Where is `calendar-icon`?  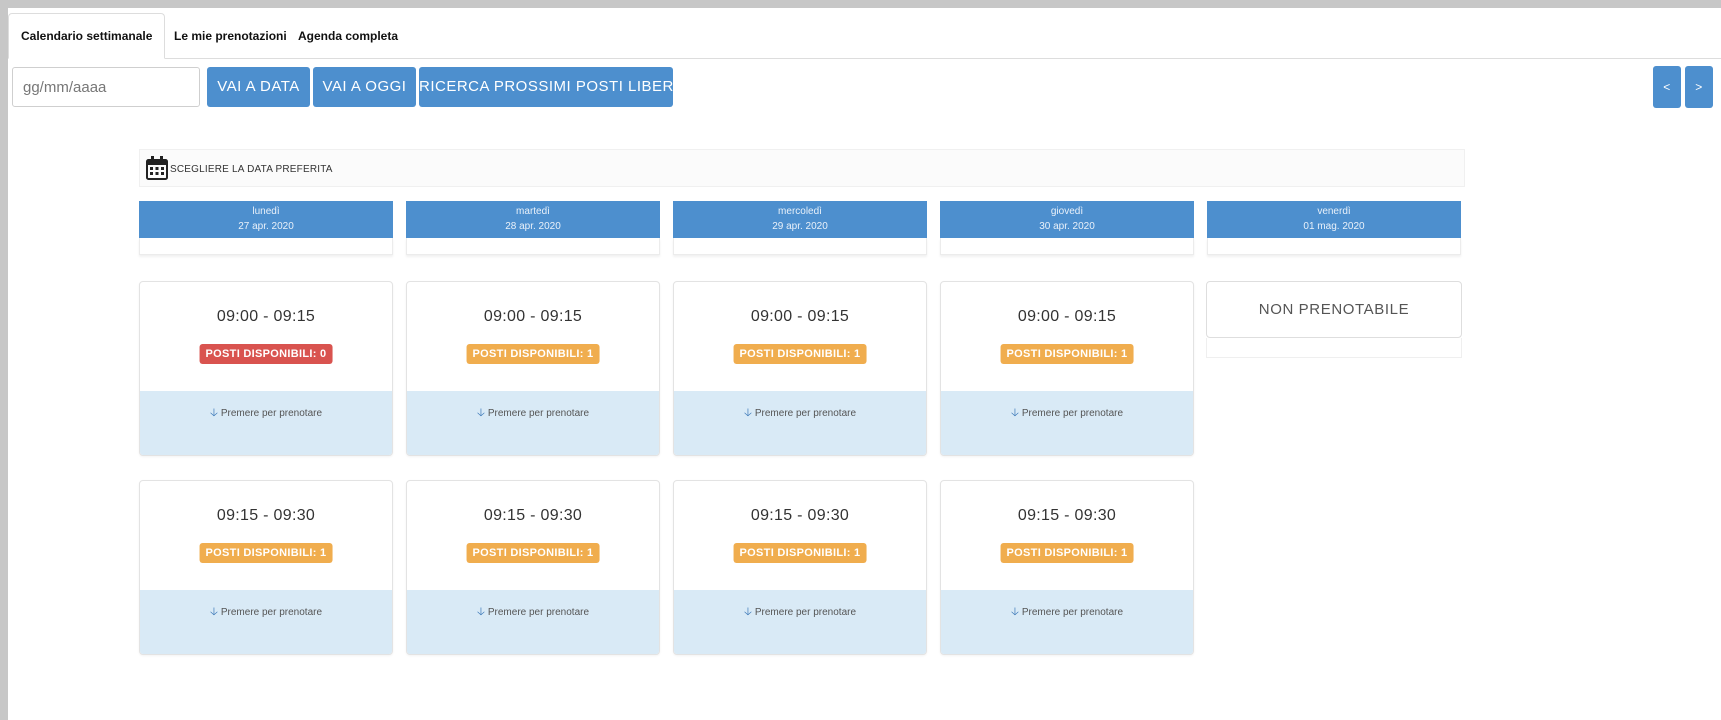
calendar-icon is located at coordinates (157, 168).